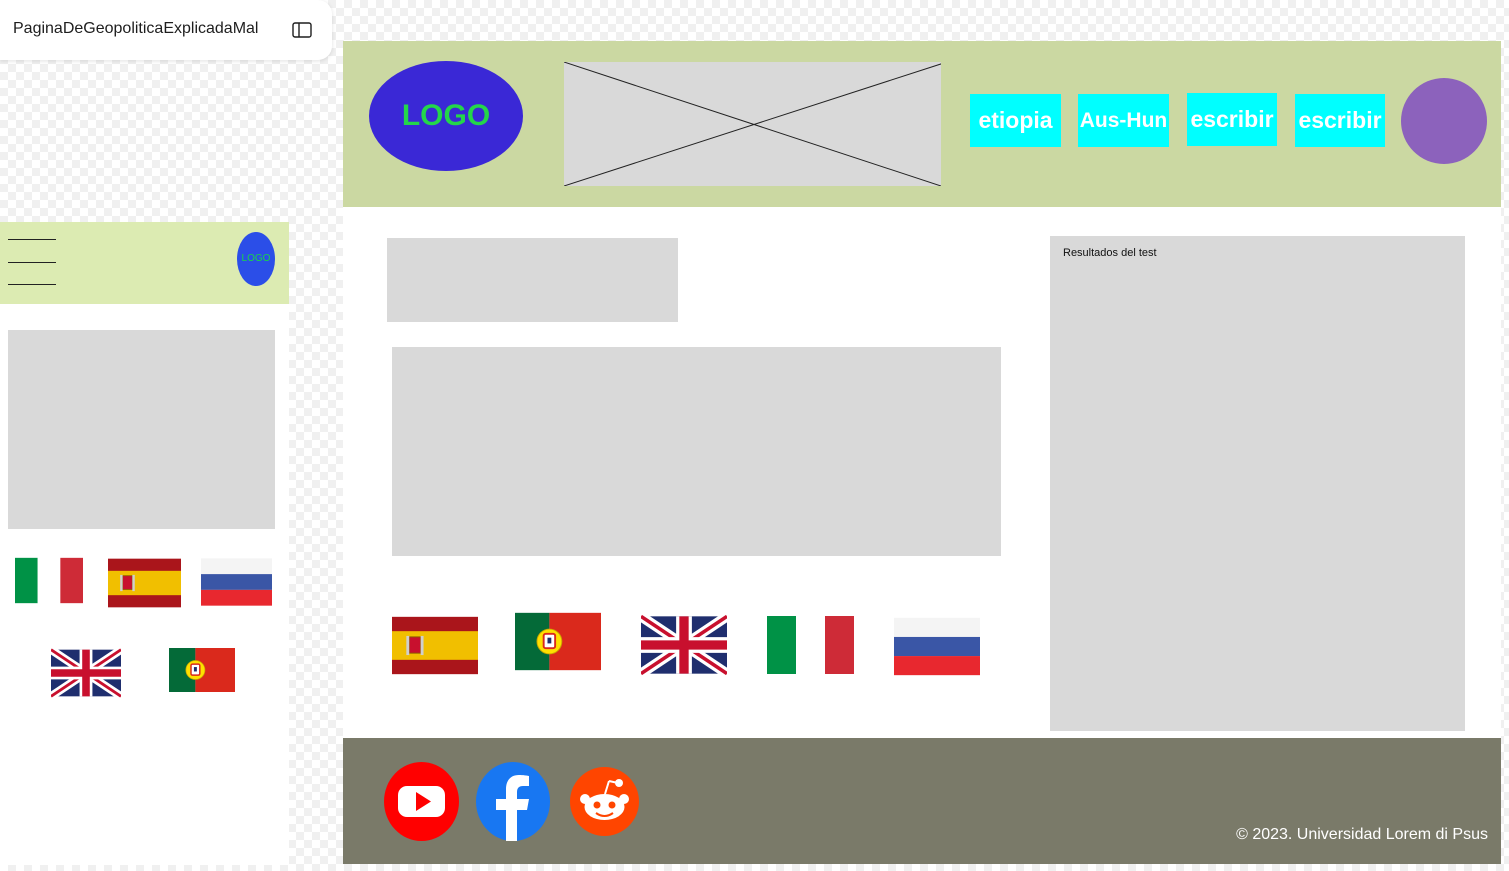 This screenshot has height=871, width=1509. I want to click on avatar, so click(1444, 121).